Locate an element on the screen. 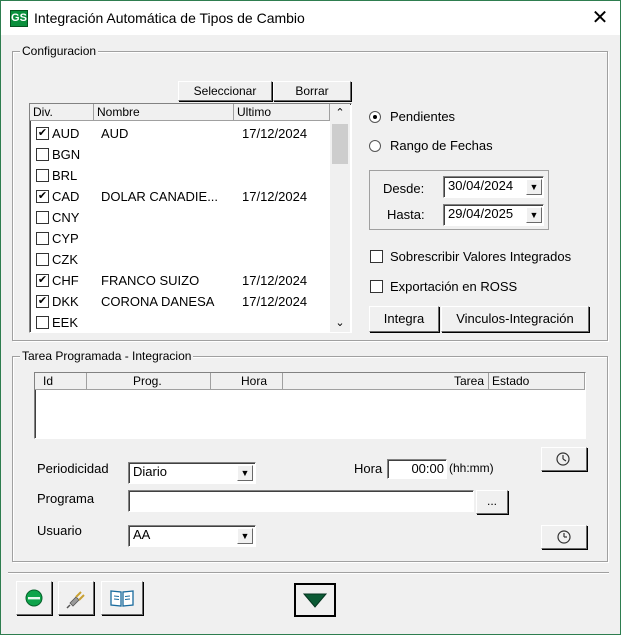 This screenshot has height=635, width=621. clock-icon is located at coordinates (564, 537).